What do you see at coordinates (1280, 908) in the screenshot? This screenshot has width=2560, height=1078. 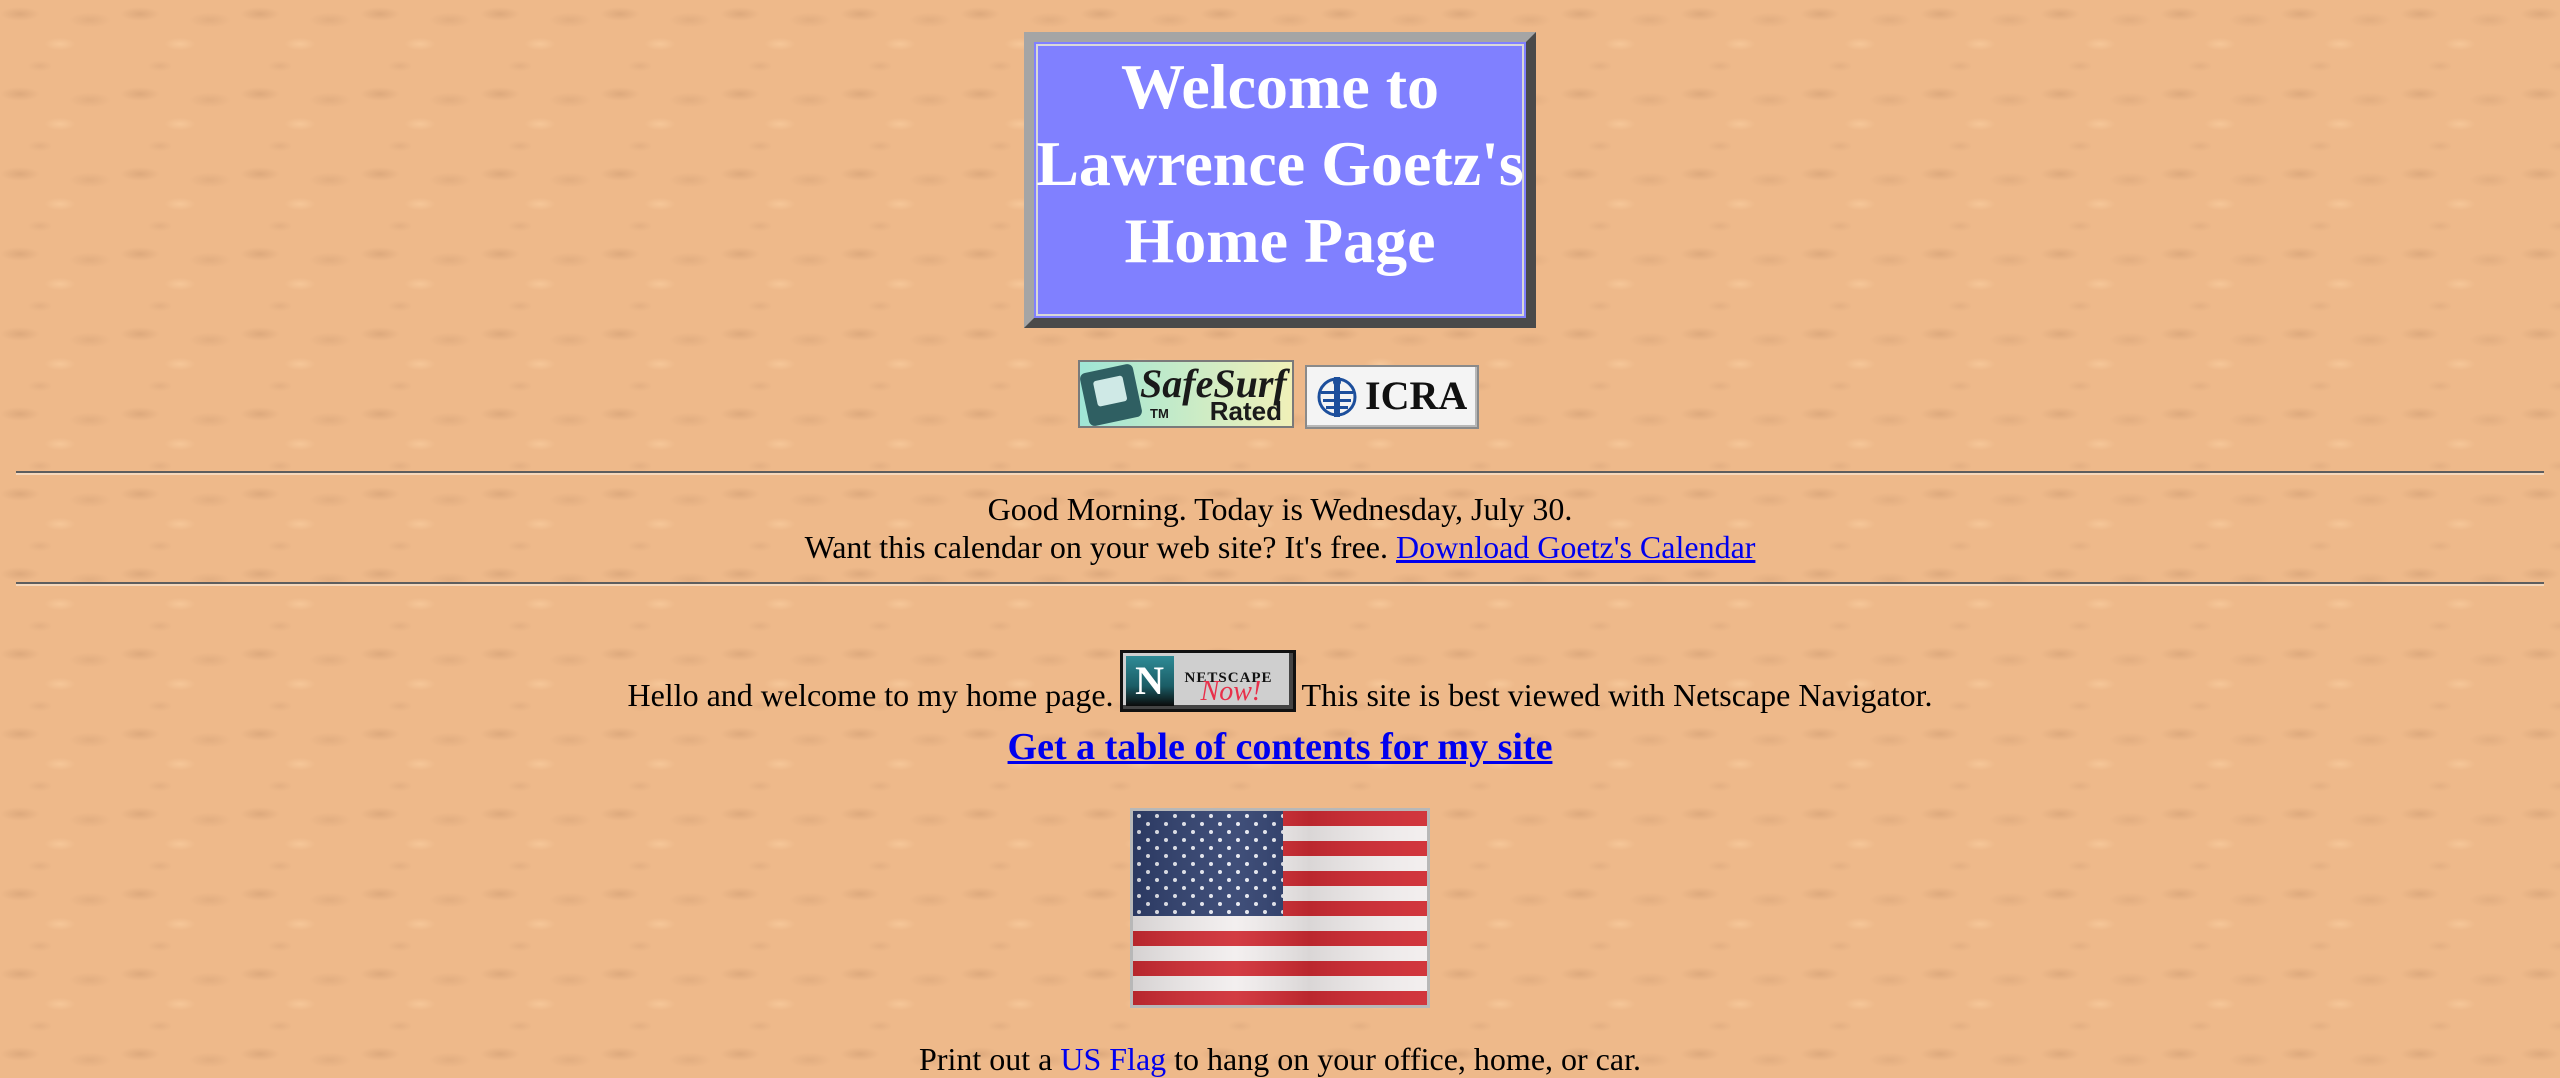 I see `us-flag-image` at bounding box center [1280, 908].